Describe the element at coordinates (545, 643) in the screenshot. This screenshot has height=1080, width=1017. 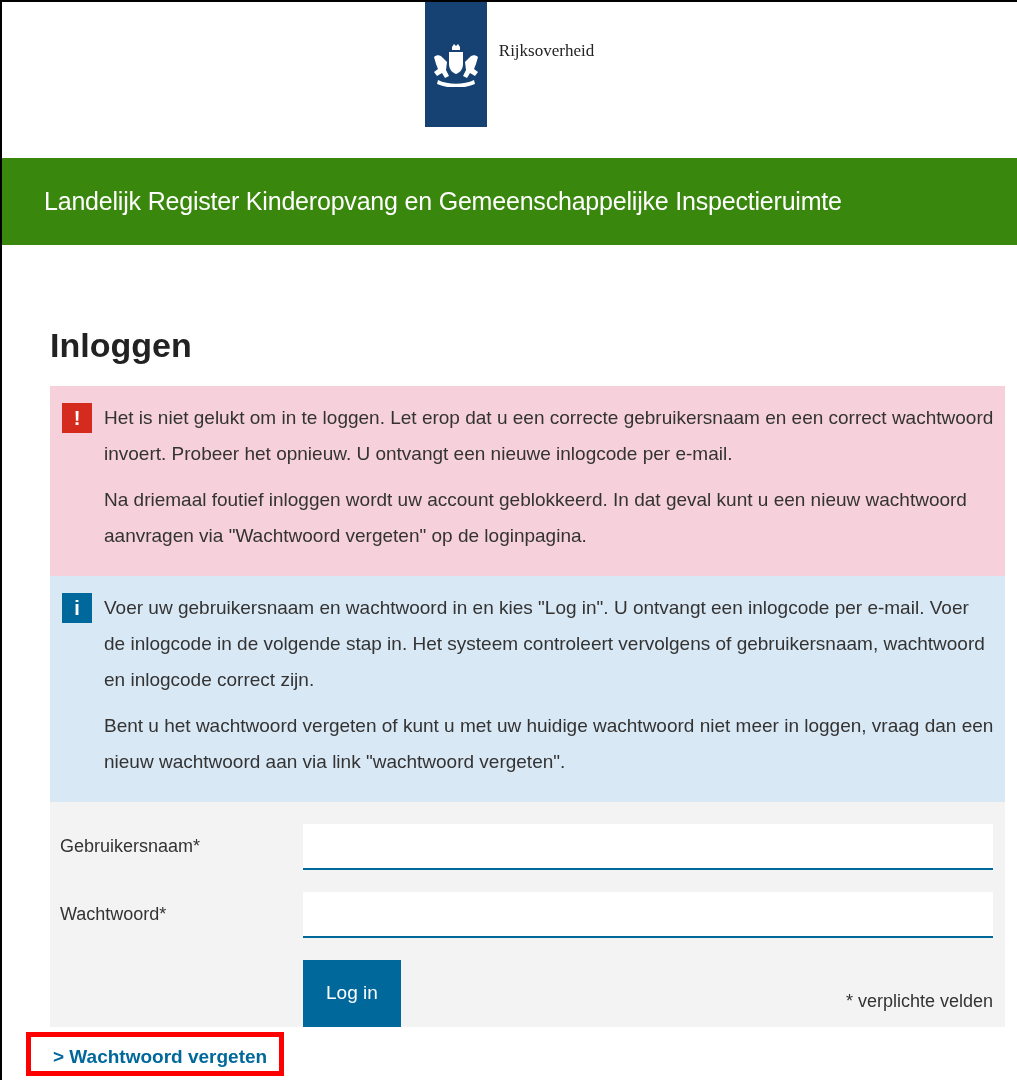
I see `info-message: Voer uw gebruikersnaam en wachtwoord in en kies "Log in". U ontvangt een inlogcode per e-mail. Voer de inlogcode in de volgende stap in. Het systeem controleert vervolgens of gebruikersnaam, wachtwoord en inlogcode correct zijn.` at that location.